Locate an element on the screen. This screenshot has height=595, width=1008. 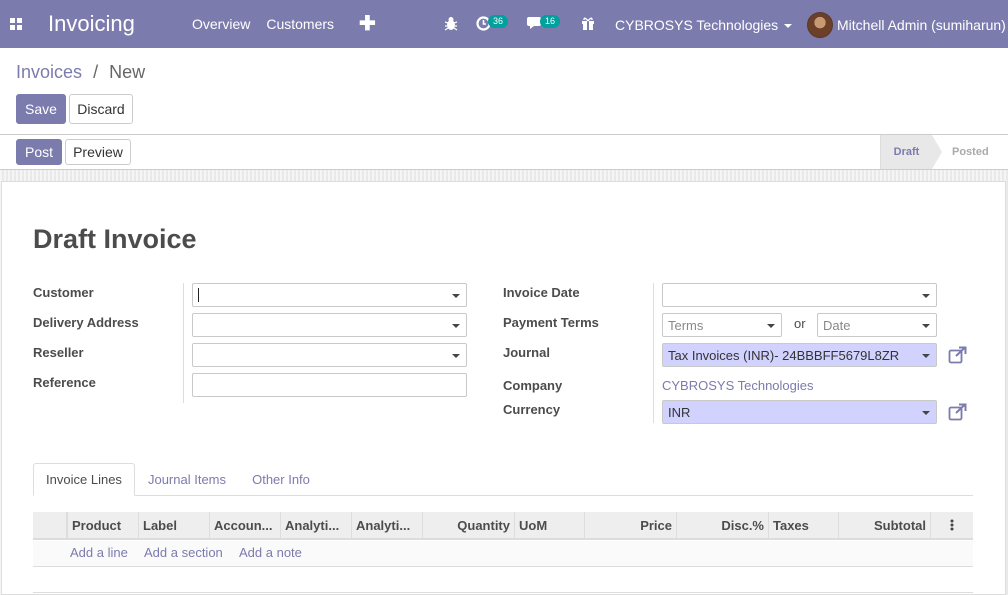
company-label: Company is located at coordinates (533, 385).